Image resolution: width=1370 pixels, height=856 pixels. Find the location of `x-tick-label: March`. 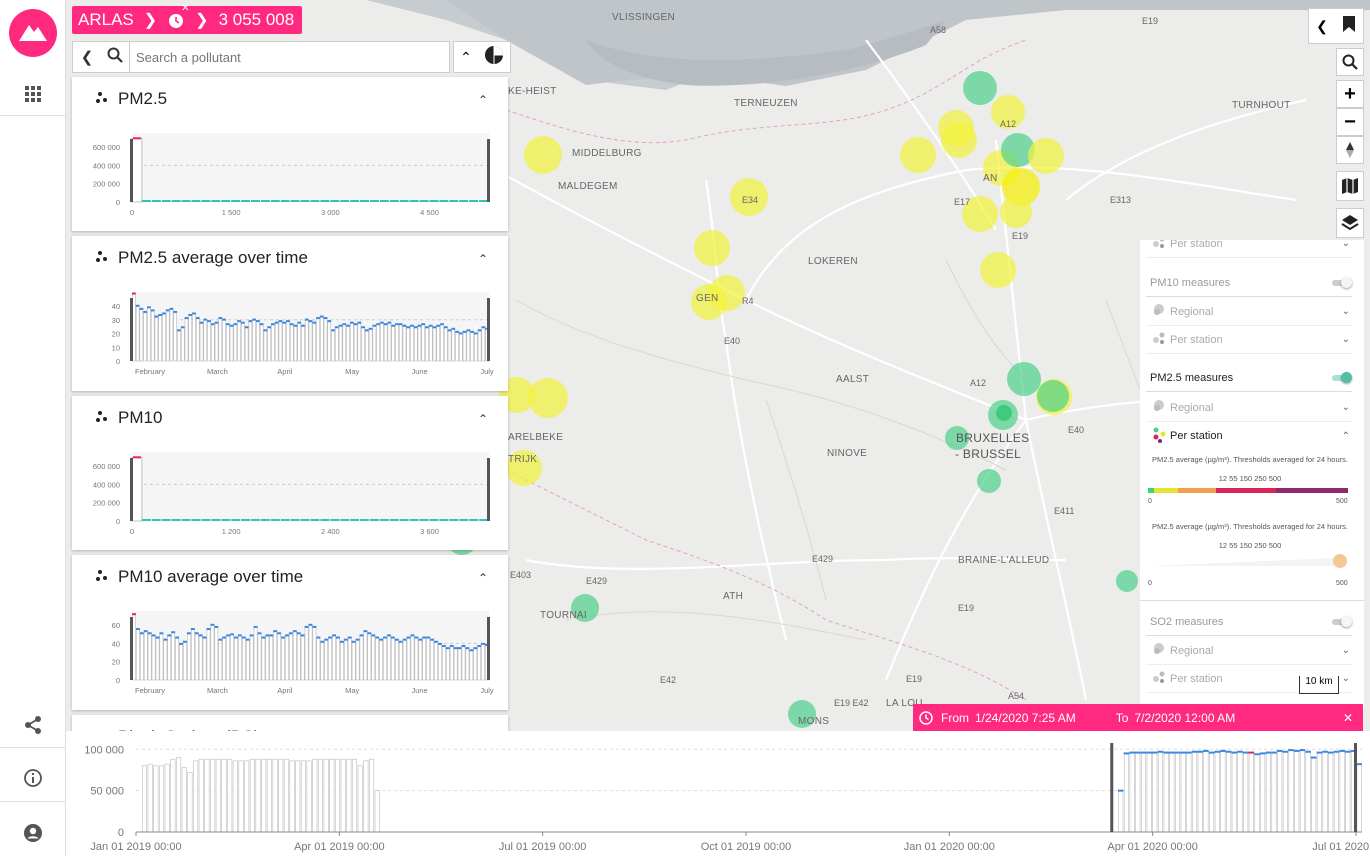

x-tick-label: March is located at coordinates (217, 690).